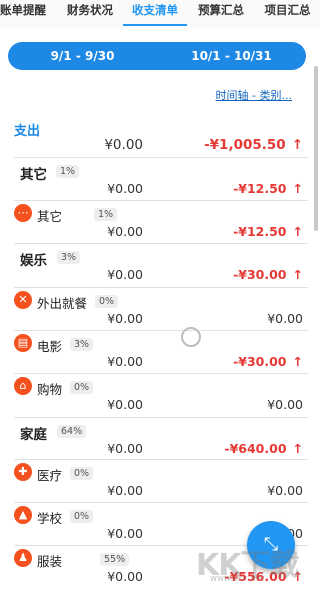 The height and width of the screenshot is (590, 320). Describe the element at coordinates (160, 396) in the screenshot. I see `expense-row: ⌂ 购物 0% ¥0.00 ¥0.00` at that location.